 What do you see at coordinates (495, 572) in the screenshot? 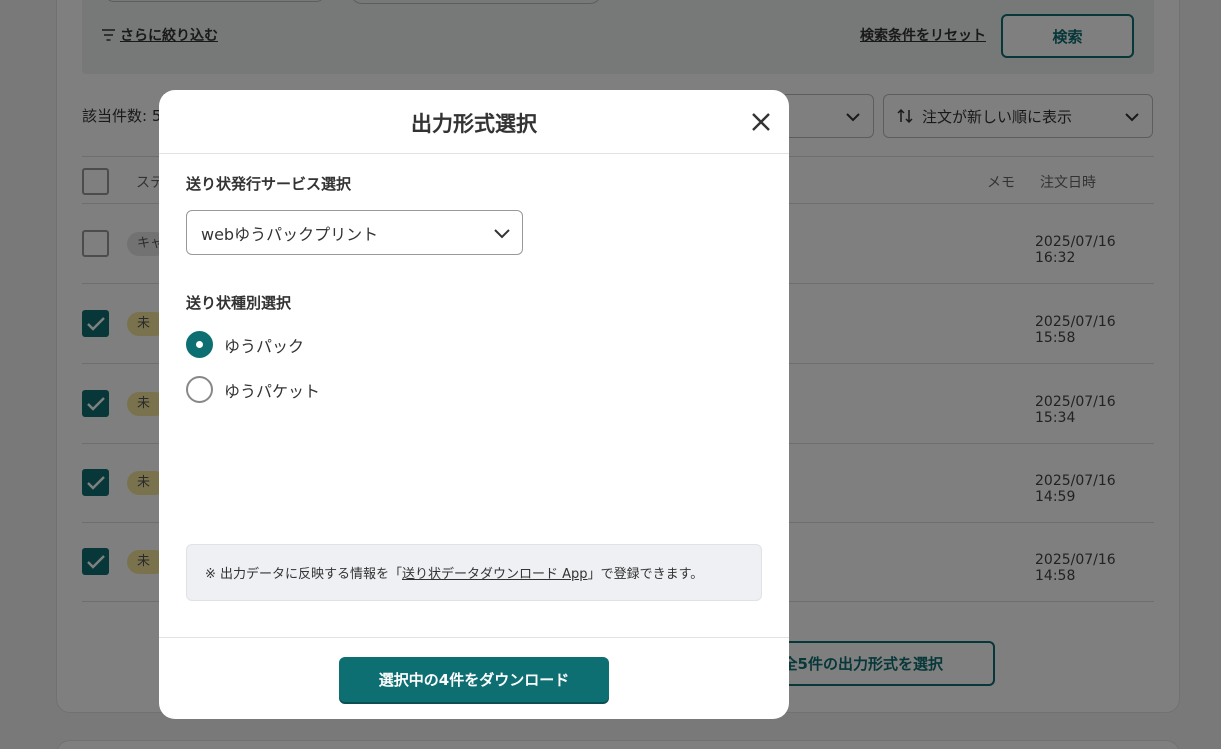
I see `note-app-link: 送り状データダウンロード App` at bounding box center [495, 572].